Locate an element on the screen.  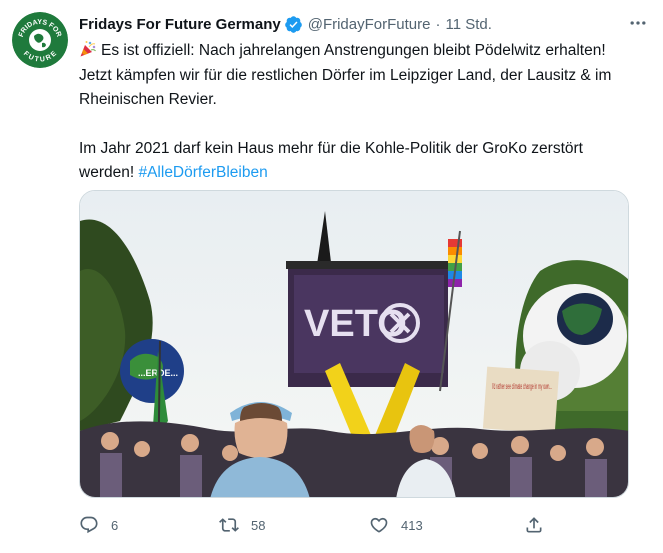
heart-icon is located at coordinates (379, 525).